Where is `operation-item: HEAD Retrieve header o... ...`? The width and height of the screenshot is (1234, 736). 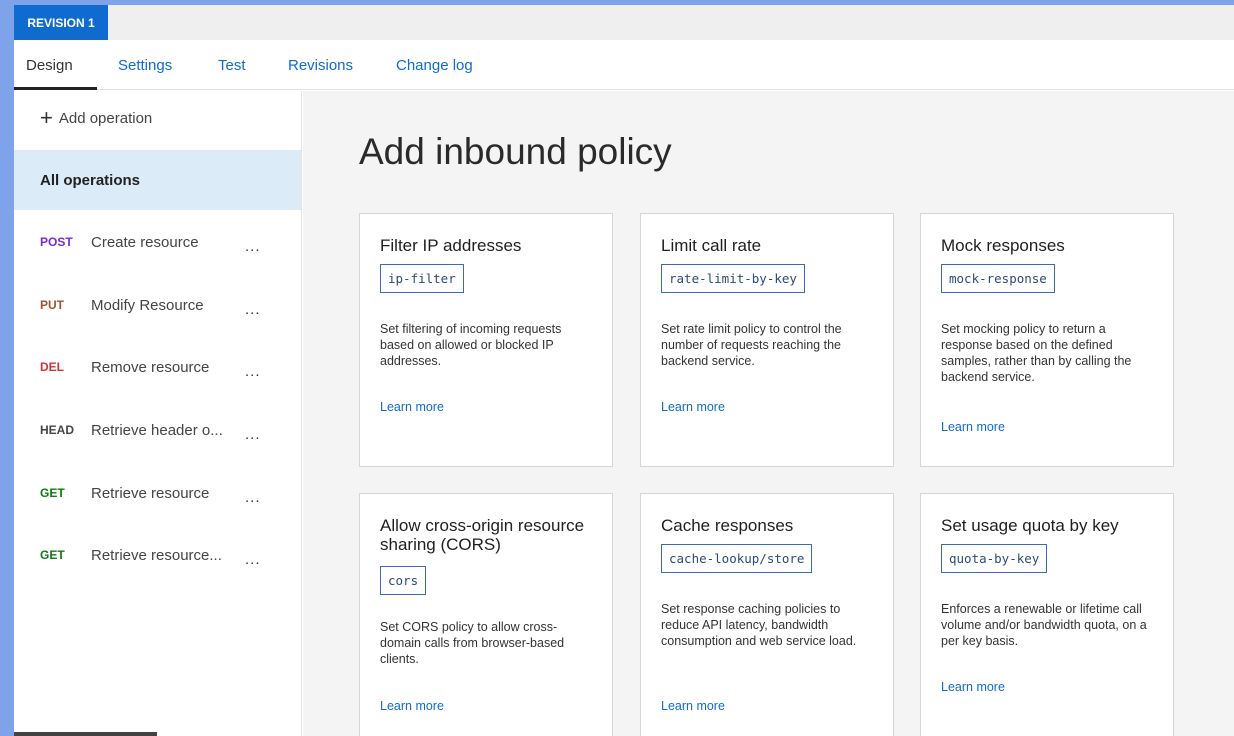
operation-item: HEAD Retrieve header o... ... is located at coordinates (157, 430).